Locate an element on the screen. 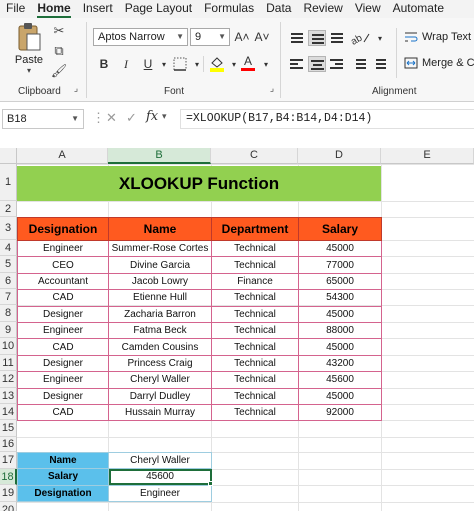 The image size is (474, 511). header-designation: Designation is located at coordinates (63, 229).